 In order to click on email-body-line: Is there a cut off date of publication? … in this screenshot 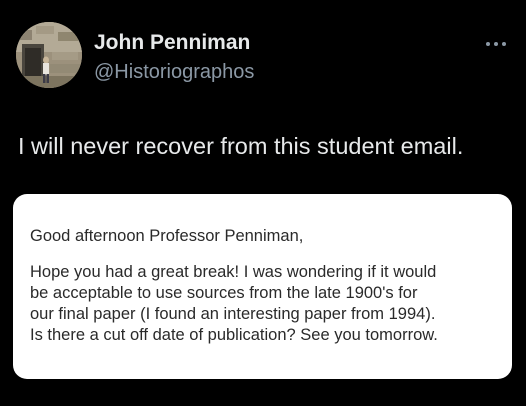, I will do `click(234, 335)`.